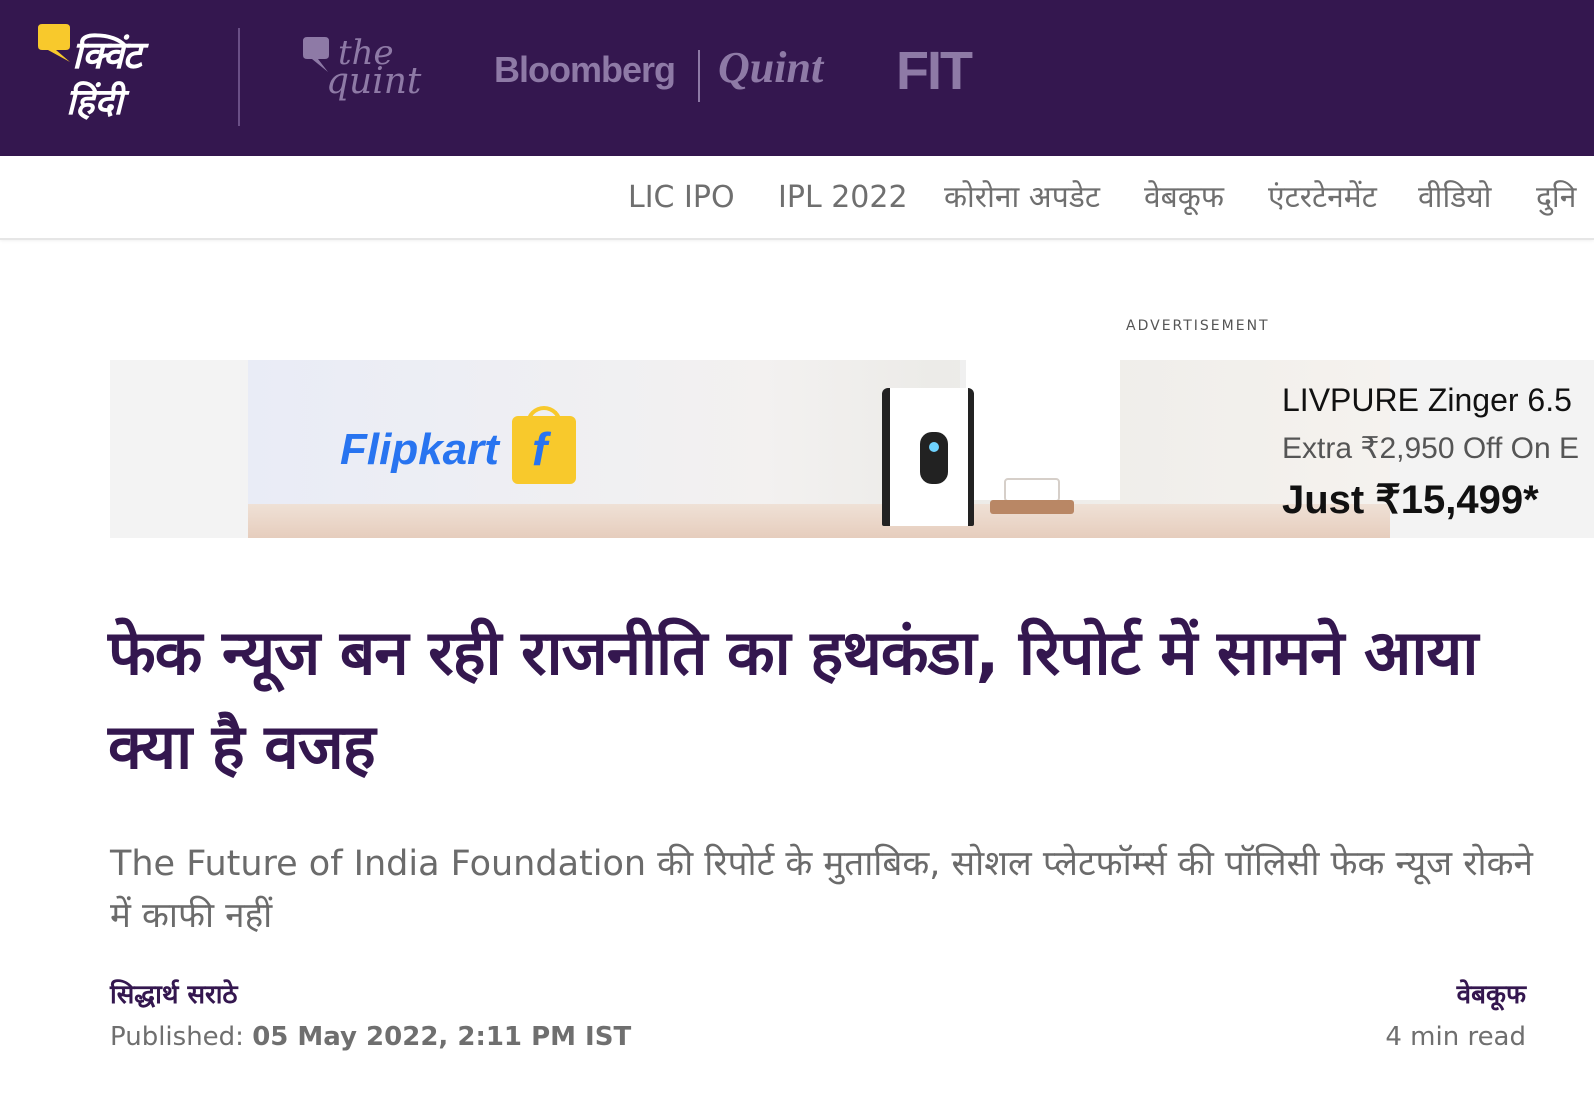 Image resolution: width=1594 pixels, height=1094 pixels. Describe the element at coordinates (1431, 448) in the screenshot. I see `ad-offer-text: Extra ₹2,950 Off On E` at that location.